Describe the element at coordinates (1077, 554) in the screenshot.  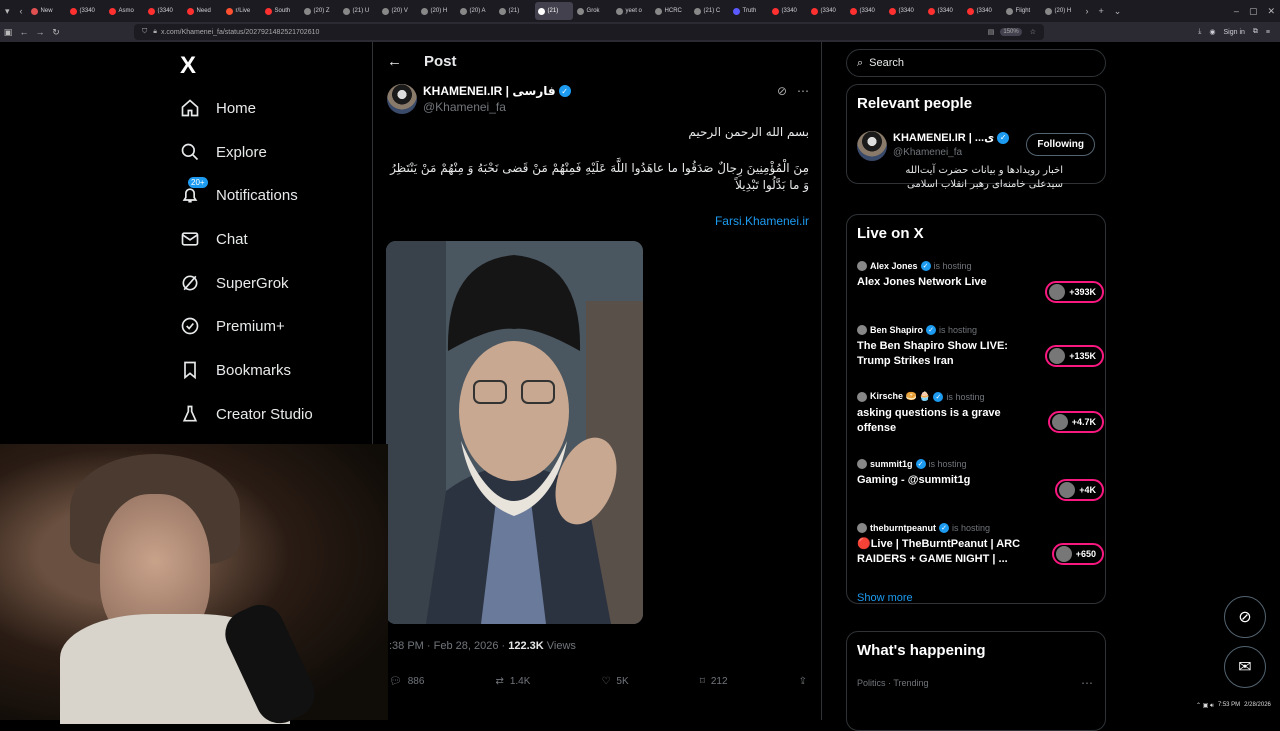
I see `live-listener-pill: +650` at that location.